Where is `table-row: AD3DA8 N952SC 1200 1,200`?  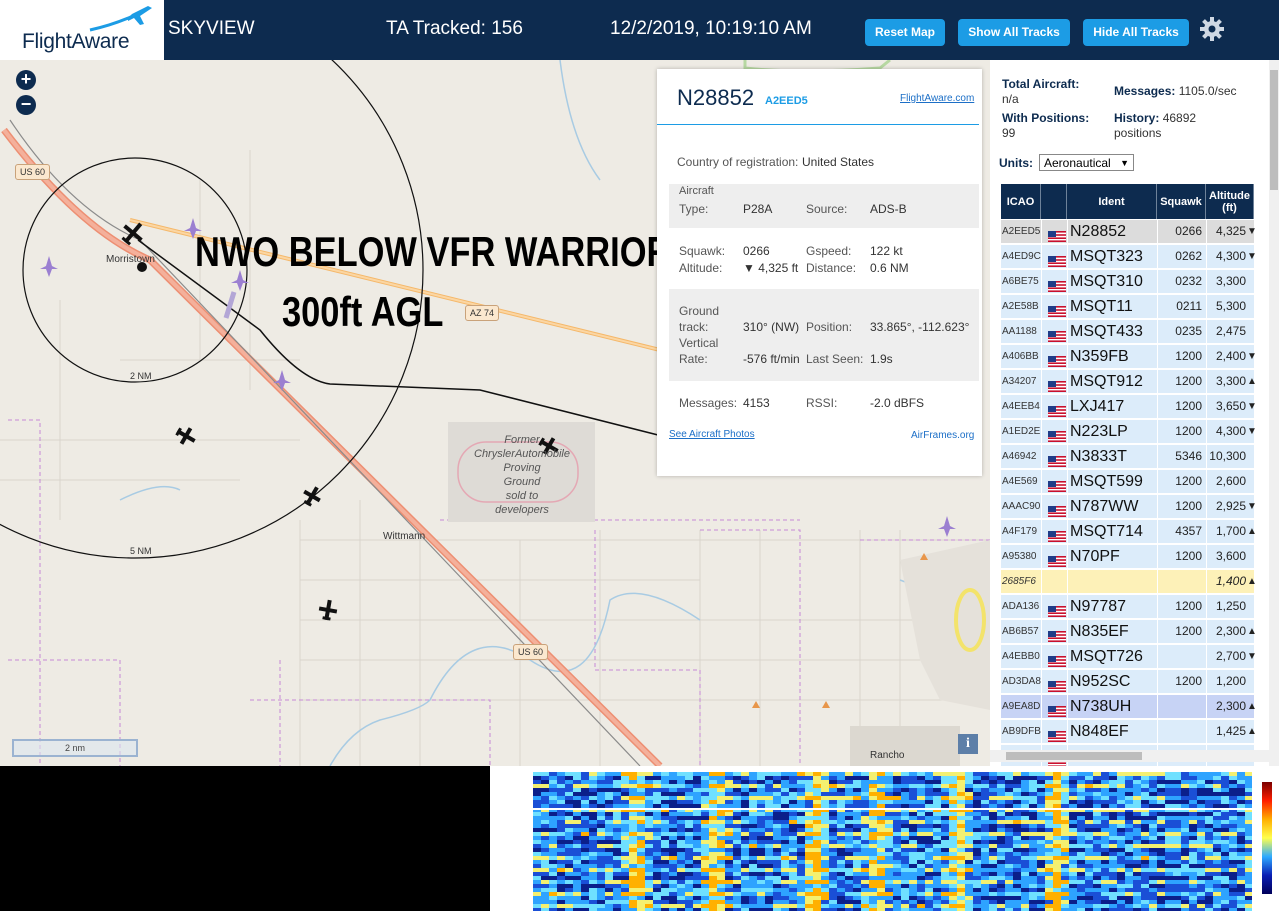
table-row: AD3DA8 N952SC 1200 1,200 is located at coordinates (1127, 681).